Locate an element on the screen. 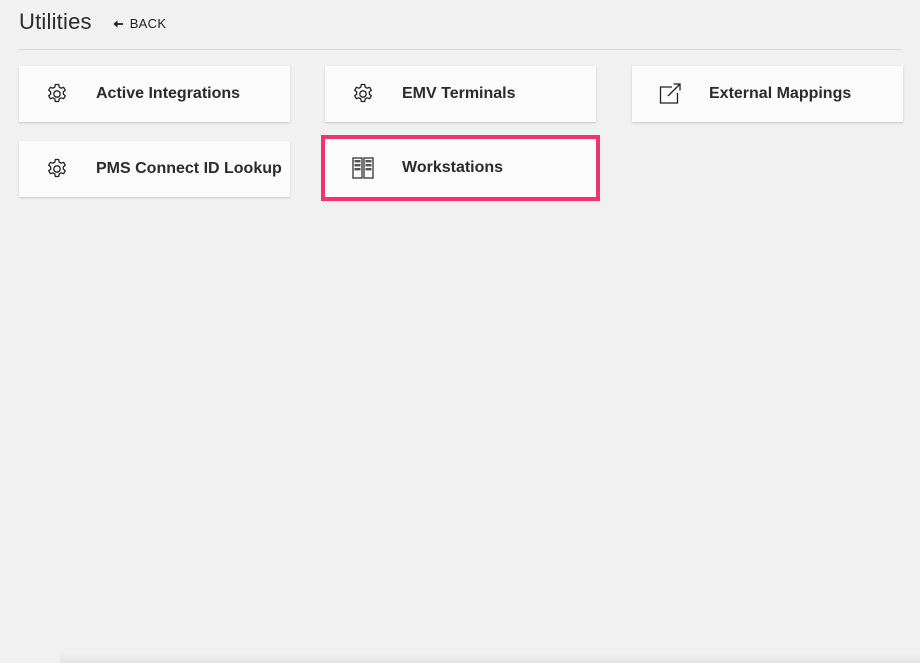 This screenshot has width=920, height=663. header-divider is located at coordinates (460, 49).